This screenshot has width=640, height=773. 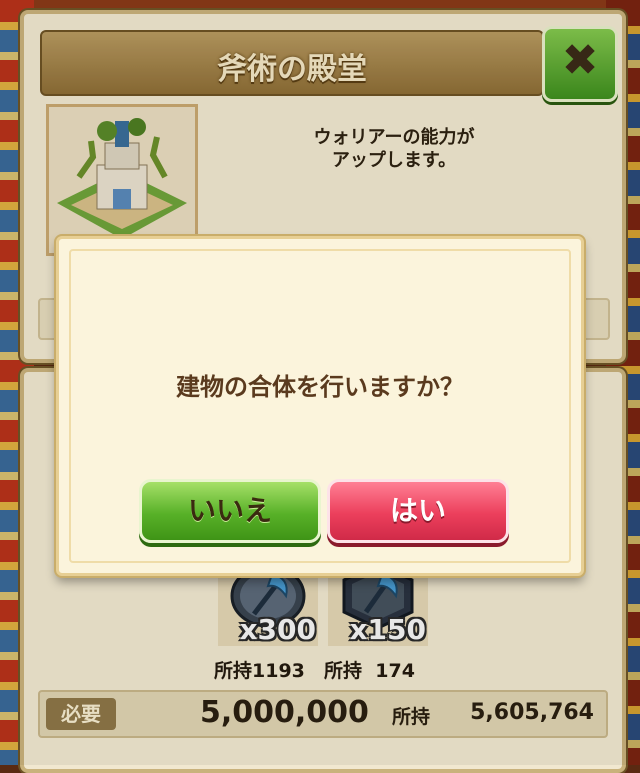 I want to click on dialog-message: 建物の合体を行いますか？, so click(x=320, y=387).